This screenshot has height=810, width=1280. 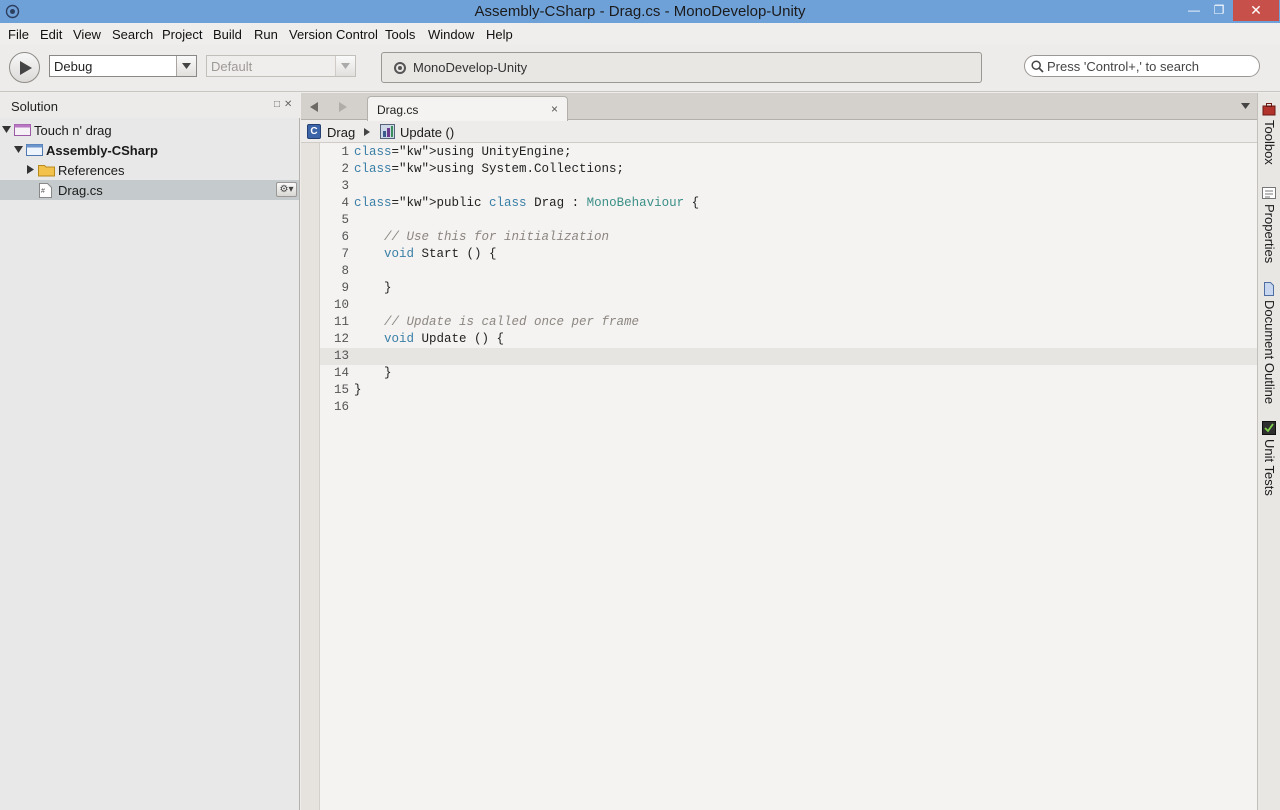 I want to click on class-icon: C, so click(x=314, y=131).